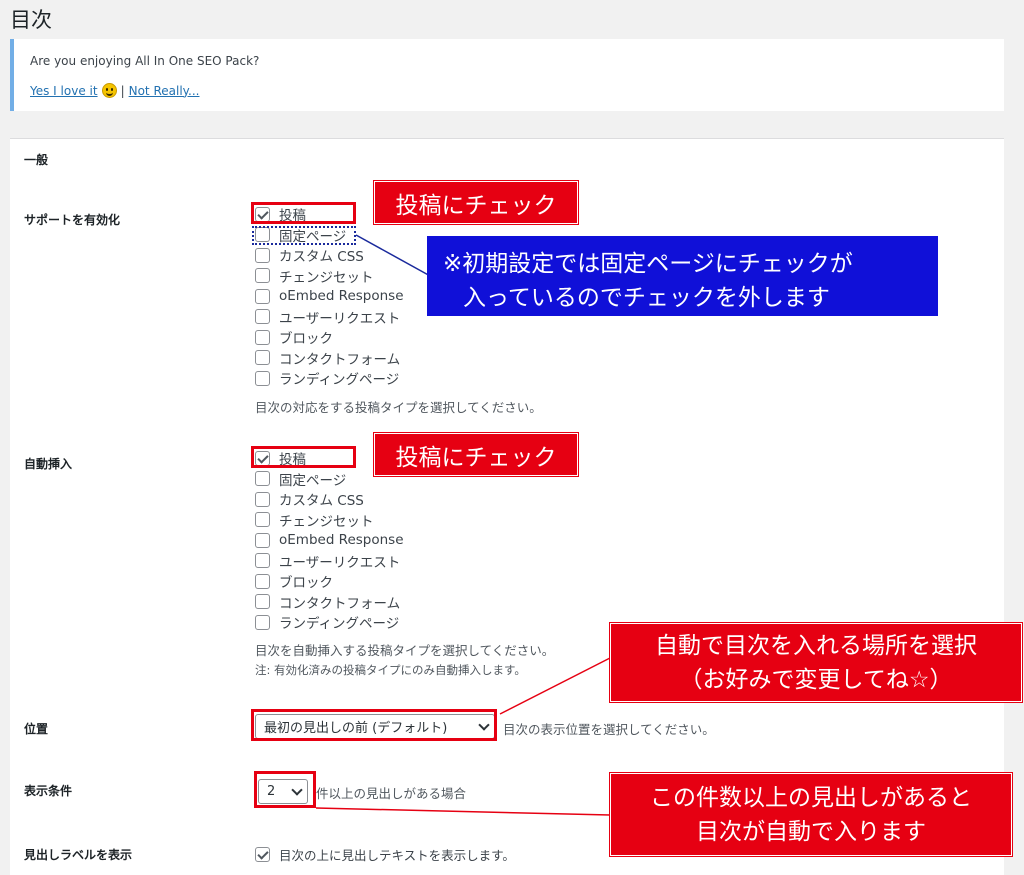 The image size is (1024, 875). I want to click on support-post-type-option: oEmbed Response, so click(329, 296).